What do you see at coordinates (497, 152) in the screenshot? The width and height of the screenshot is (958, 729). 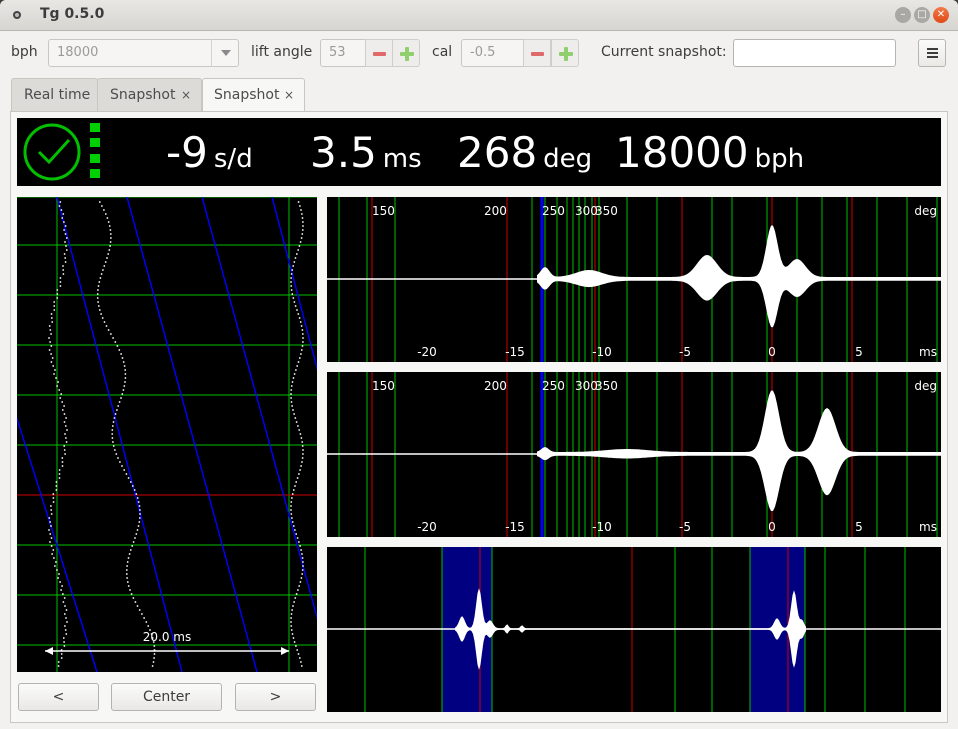 I see `amplitude-value: 268` at bounding box center [497, 152].